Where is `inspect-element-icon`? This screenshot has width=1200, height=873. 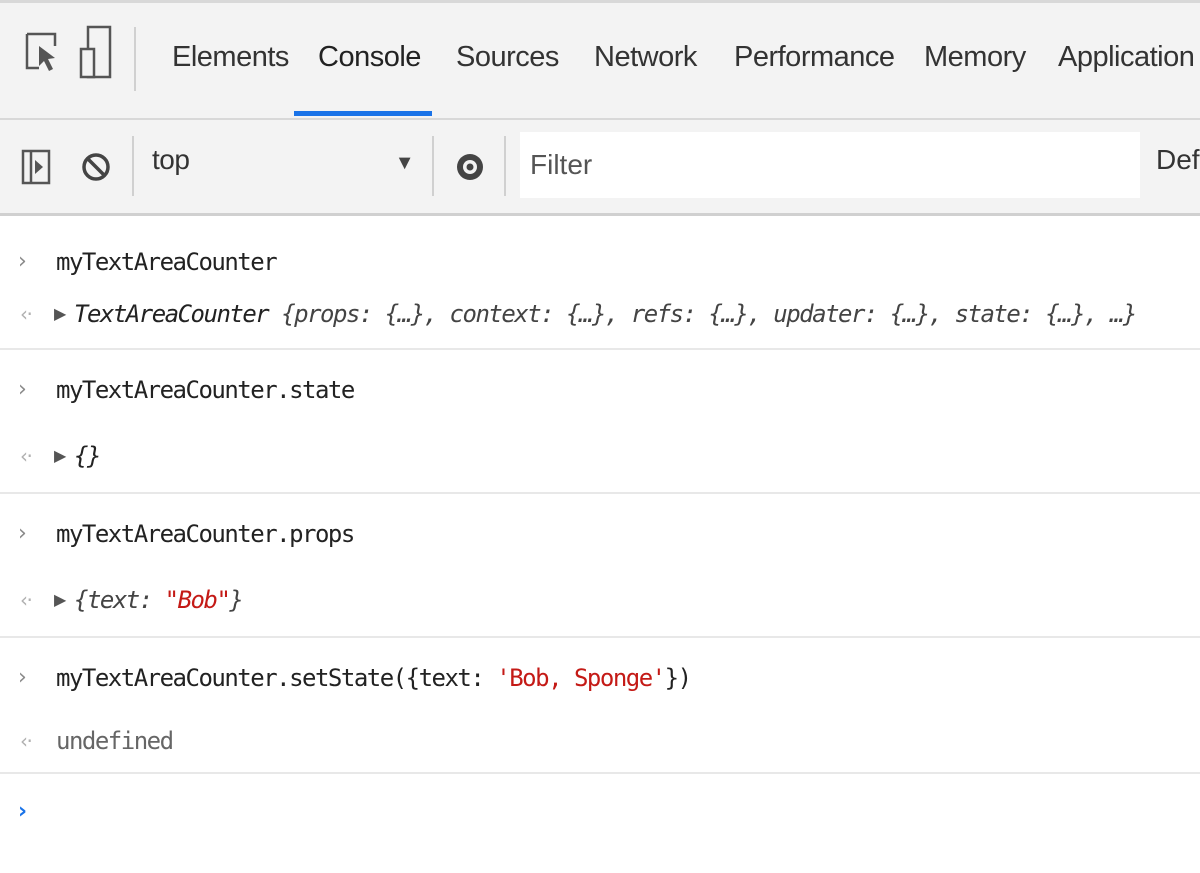
inspect-element-icon is located at coordinates (42, 52).